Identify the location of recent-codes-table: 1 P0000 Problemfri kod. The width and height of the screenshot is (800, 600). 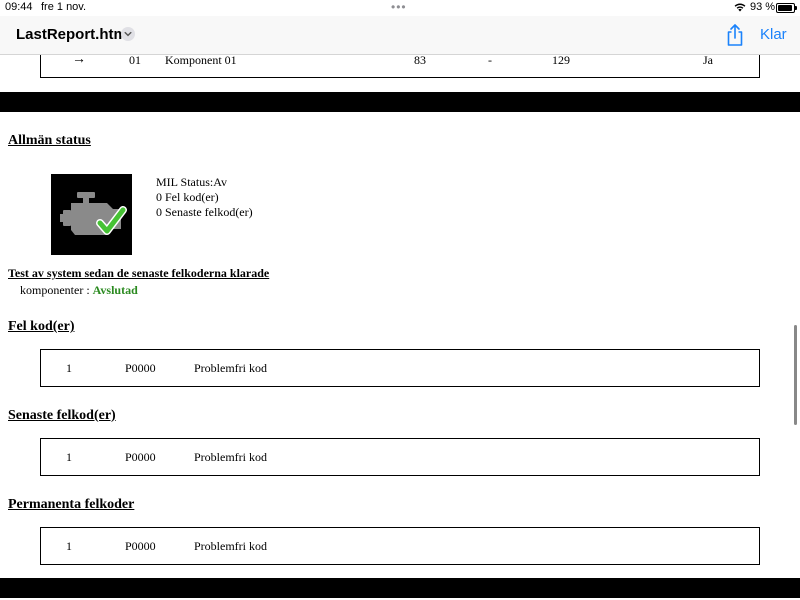
(400, 457).